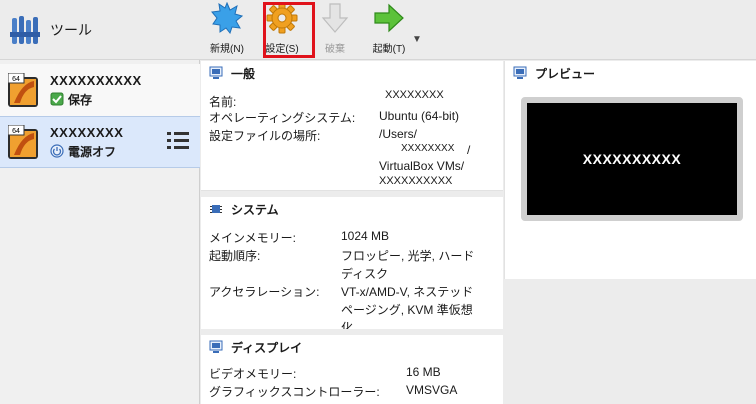  Describe the element at coordinates (352, 73) in the screenshot. I see `general-header: 一般` at that location.